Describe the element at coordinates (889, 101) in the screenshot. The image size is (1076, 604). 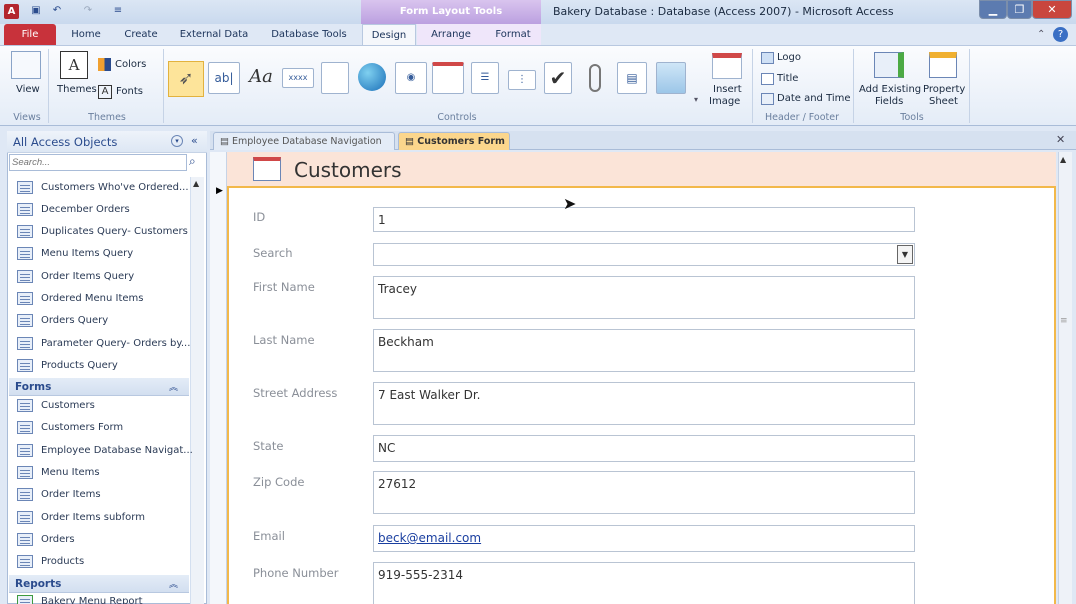
I see `add-existing-fields-label-2: Fields` at that location.